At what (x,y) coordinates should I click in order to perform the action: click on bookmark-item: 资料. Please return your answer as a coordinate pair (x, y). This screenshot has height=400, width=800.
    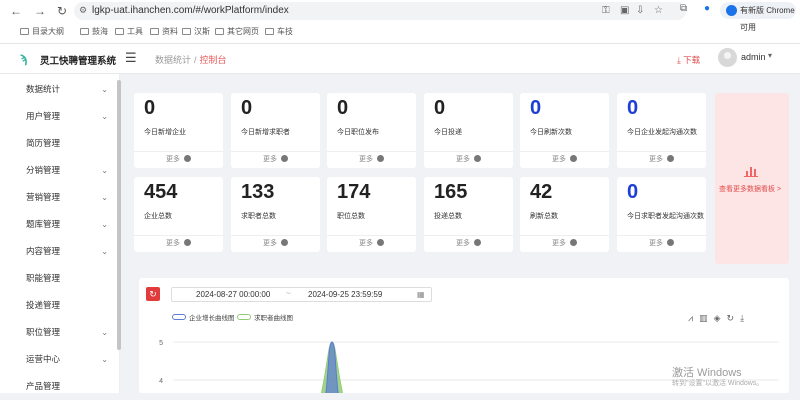
    Looking at the image, I should click on (164, 32).